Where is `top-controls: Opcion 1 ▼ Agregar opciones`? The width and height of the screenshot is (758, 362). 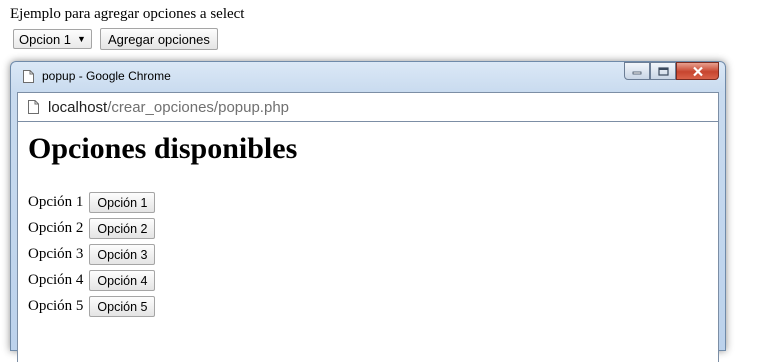 top-controls: Opcion 1 ▼ Agregar opciones is located at coordinates (115, 39).